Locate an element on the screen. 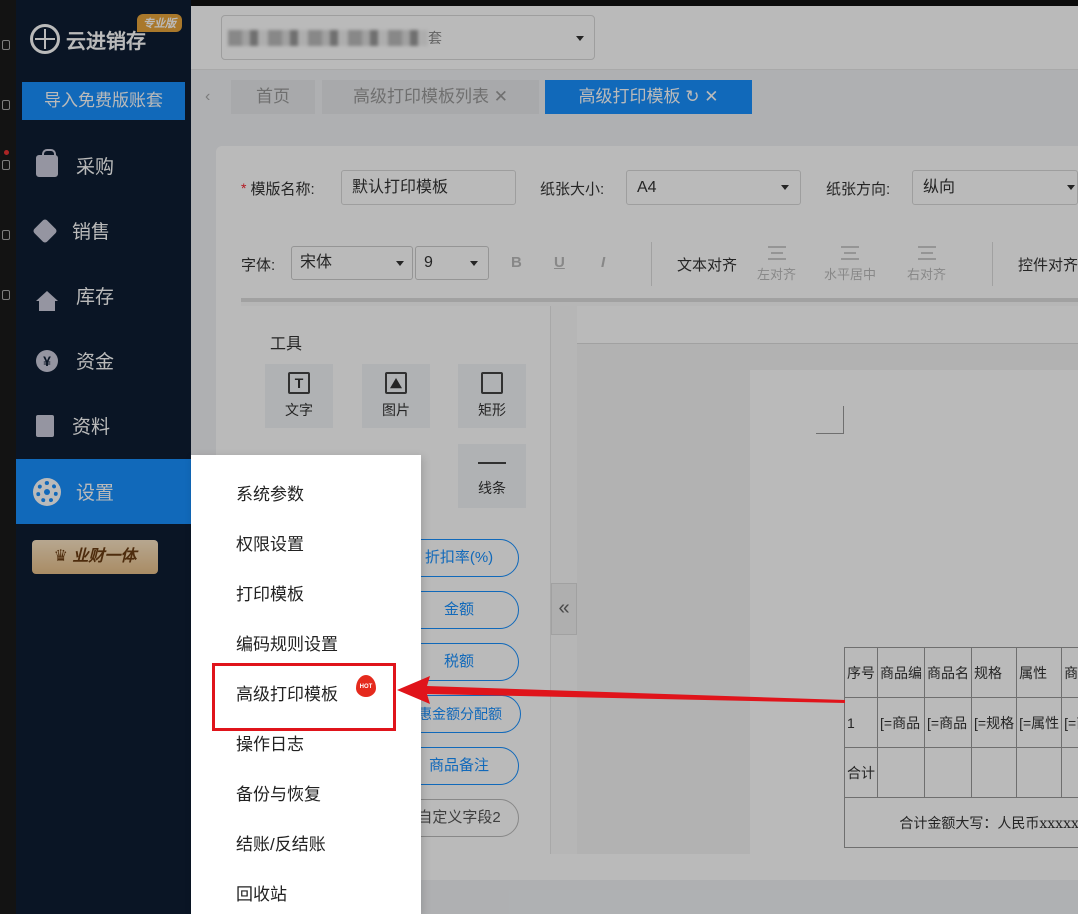 Image resolution: width=1078 pixels, height=914 pixels. tab-bar: ‹ 首页 高级打印模板列表 ✕ 高级打印模板 ↻ ✕ is located at coordinates (634, 95).